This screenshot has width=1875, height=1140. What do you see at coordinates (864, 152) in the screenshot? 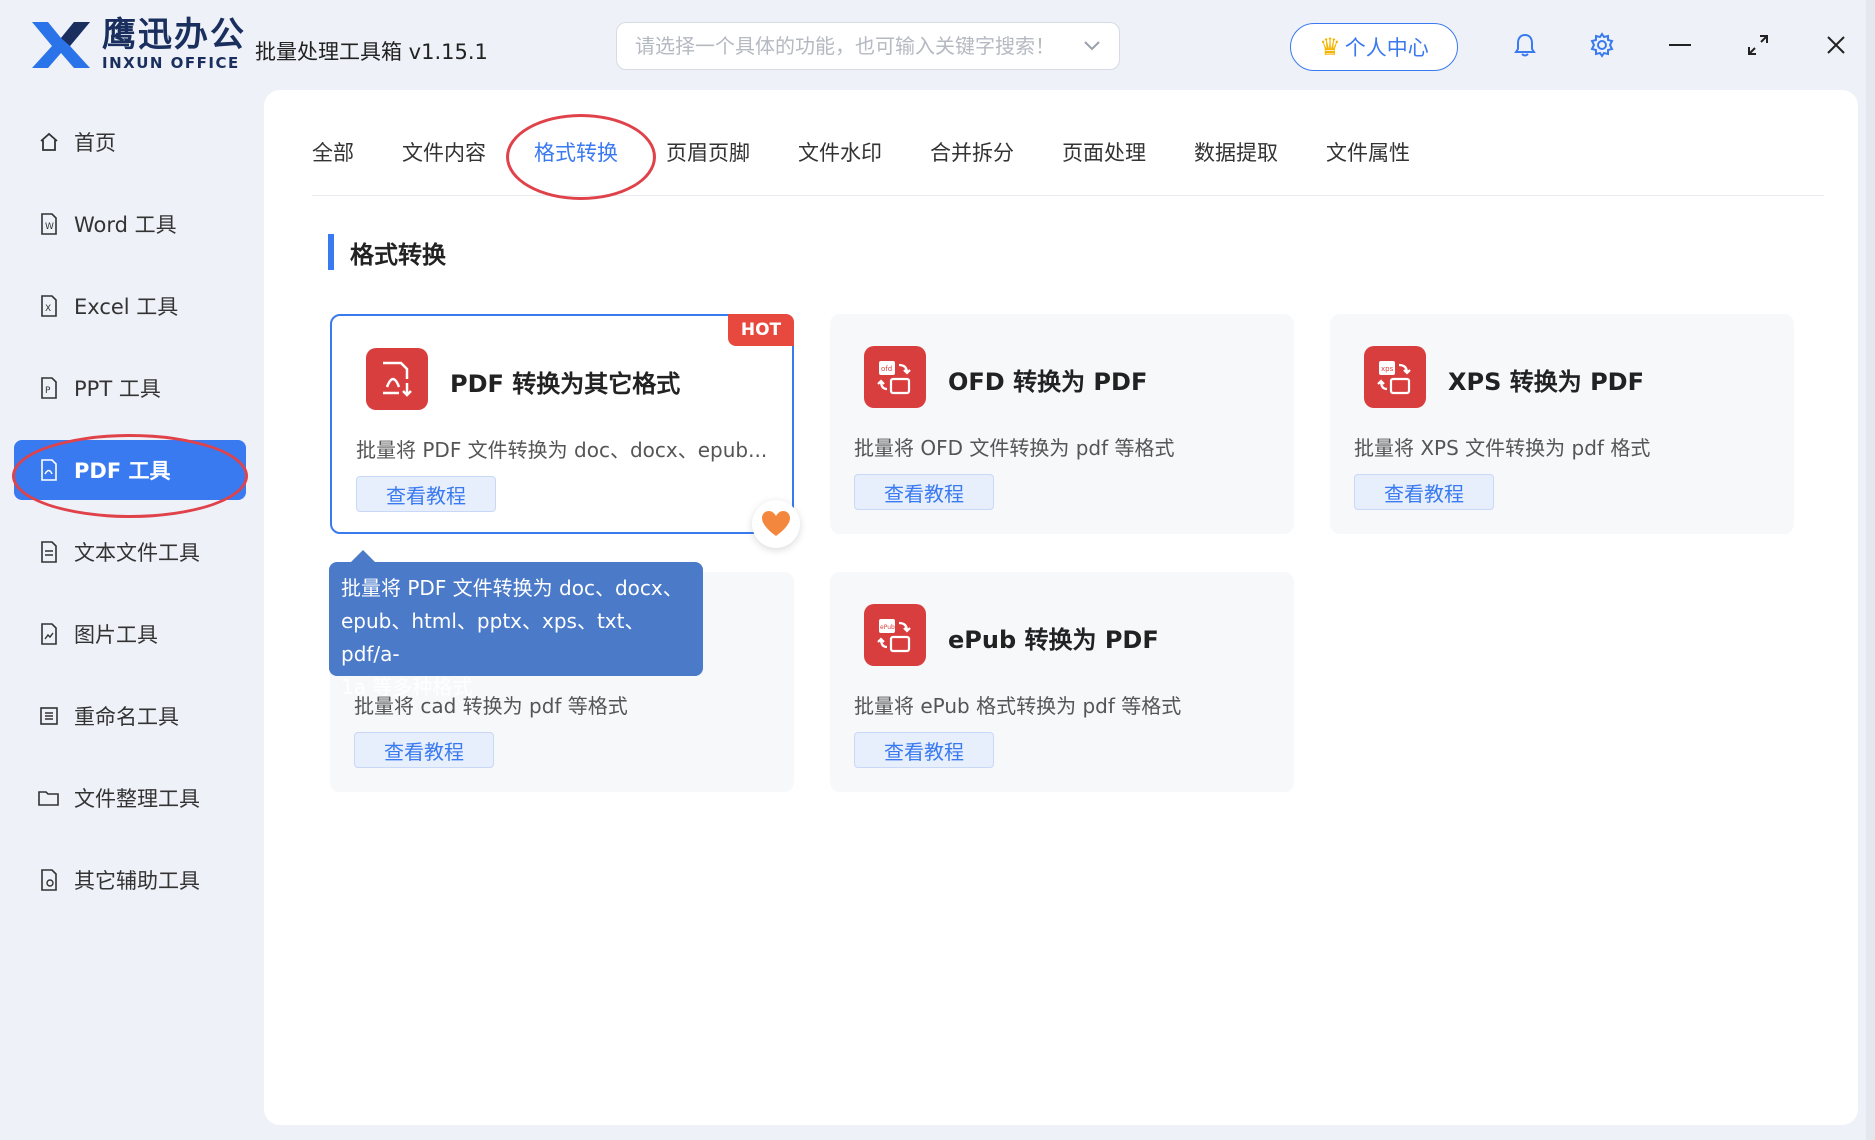
I see `tab-watermark: 文件水印` at bounding box center [864, 152].